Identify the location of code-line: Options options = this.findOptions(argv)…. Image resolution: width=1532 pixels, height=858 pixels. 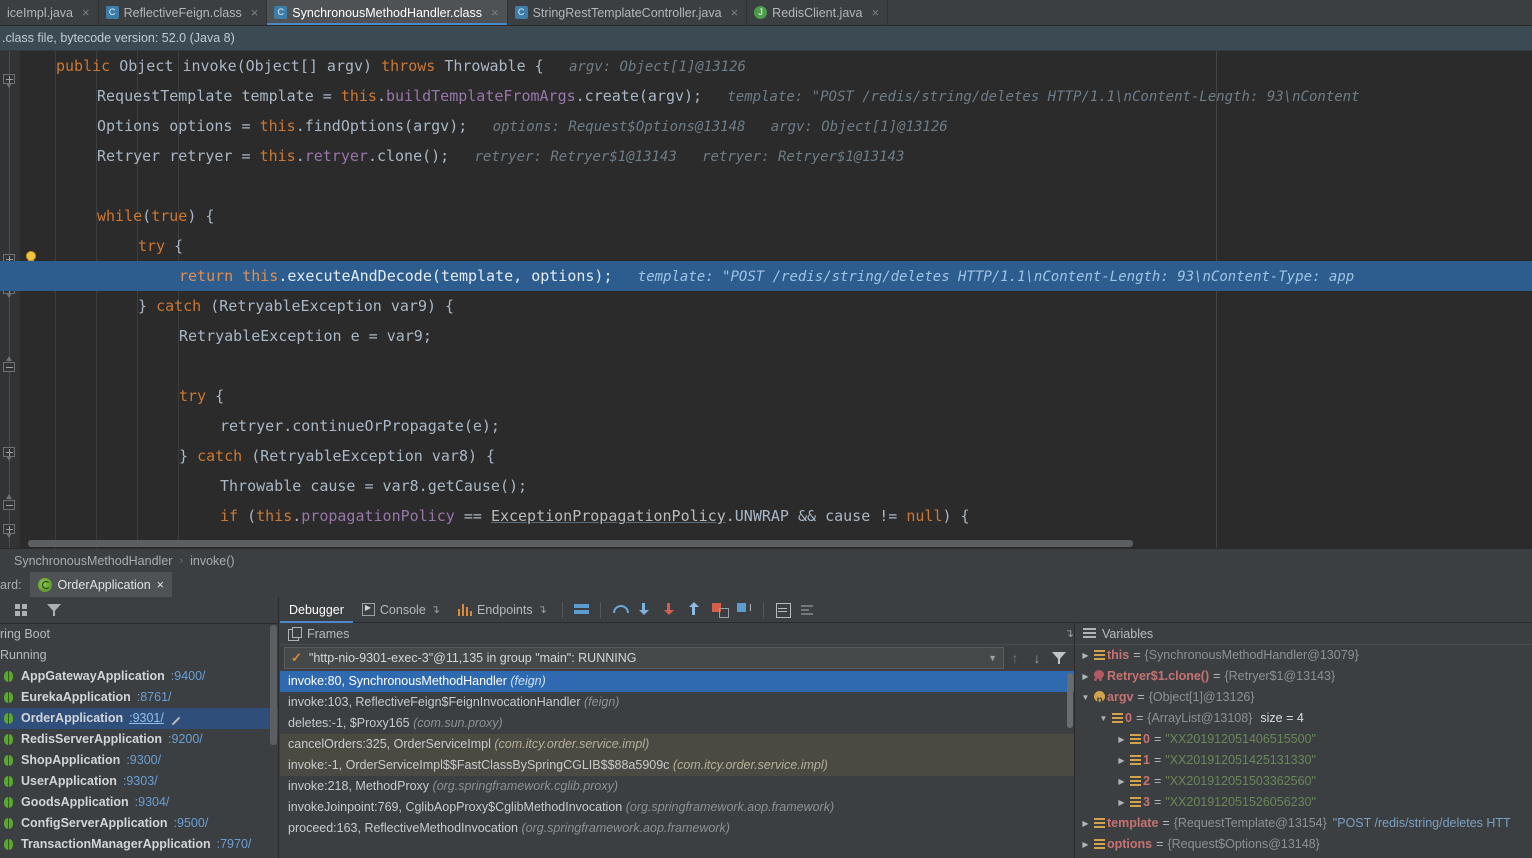
(766, 126).